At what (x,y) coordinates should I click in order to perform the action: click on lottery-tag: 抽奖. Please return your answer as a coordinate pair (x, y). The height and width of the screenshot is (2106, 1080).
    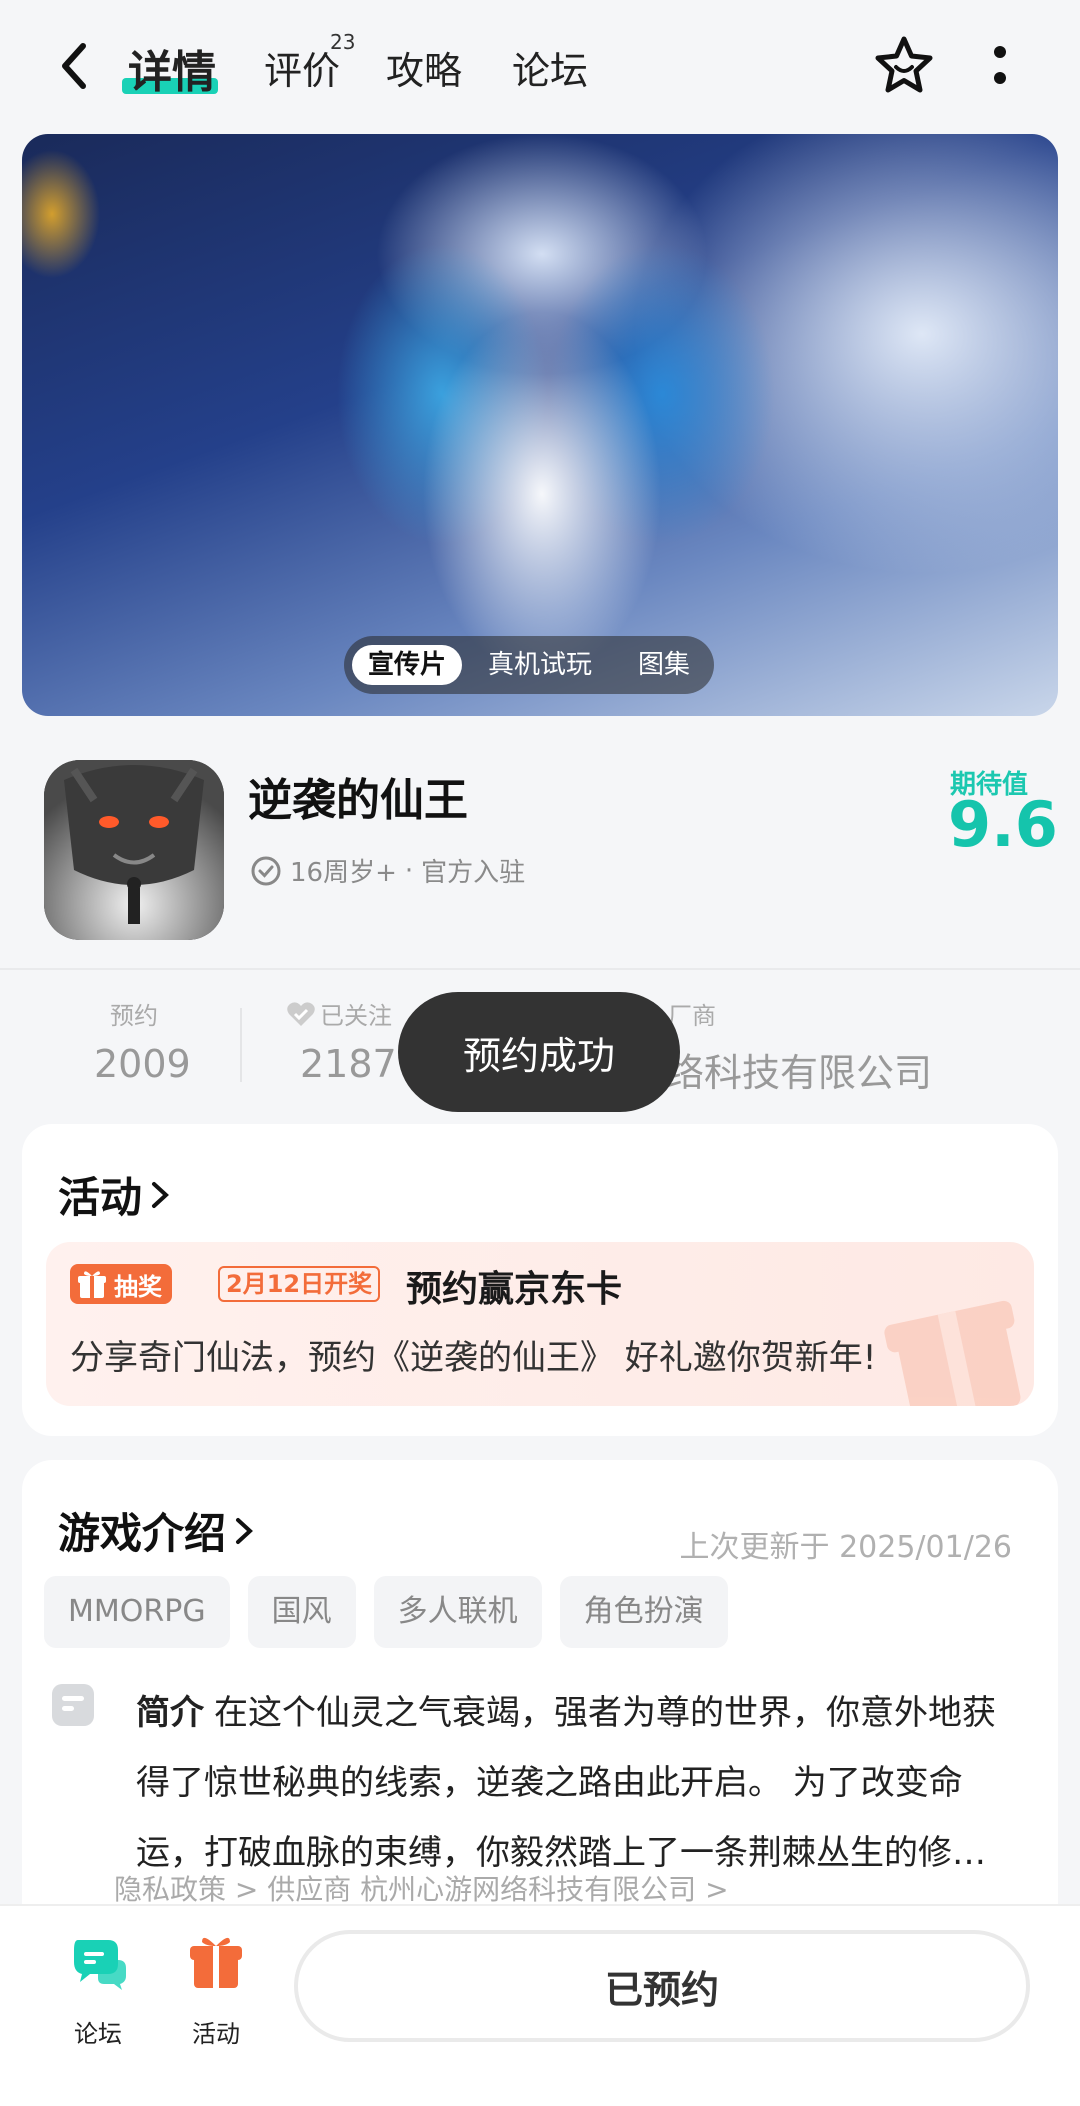
    Looking at the image, I should click on (121, 1284).